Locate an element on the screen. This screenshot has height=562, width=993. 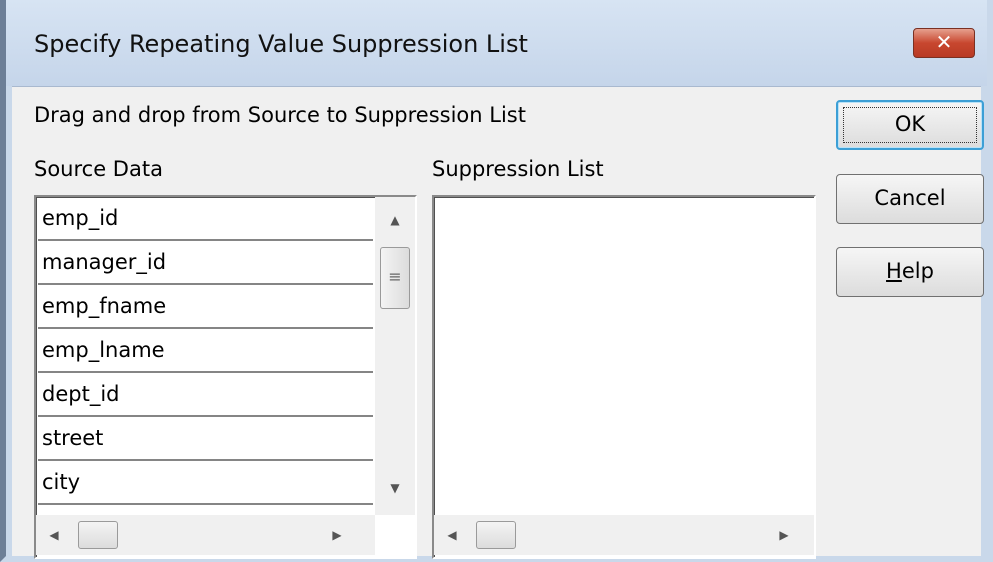
list-item: street is located at coordinates (205, 440).